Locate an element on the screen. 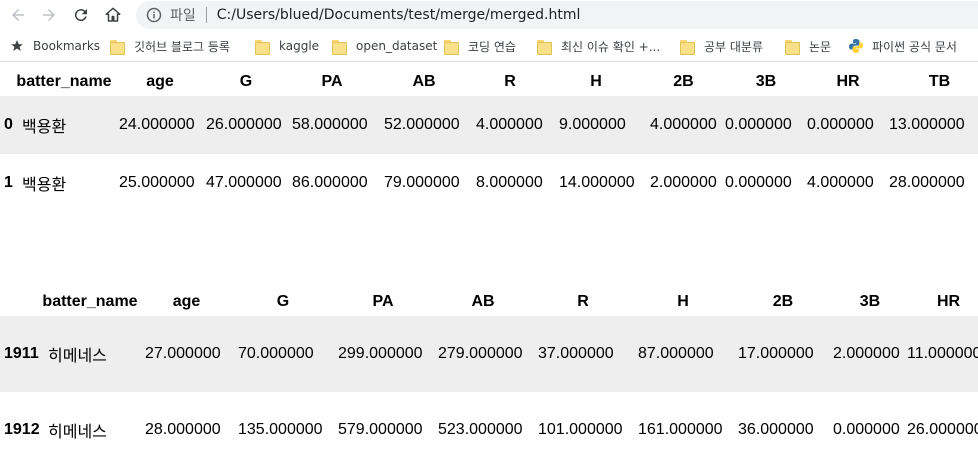 The width and height of the screenshot is (978, 468). cell-hr: 0.000000 is located at coordinates (840, 124).